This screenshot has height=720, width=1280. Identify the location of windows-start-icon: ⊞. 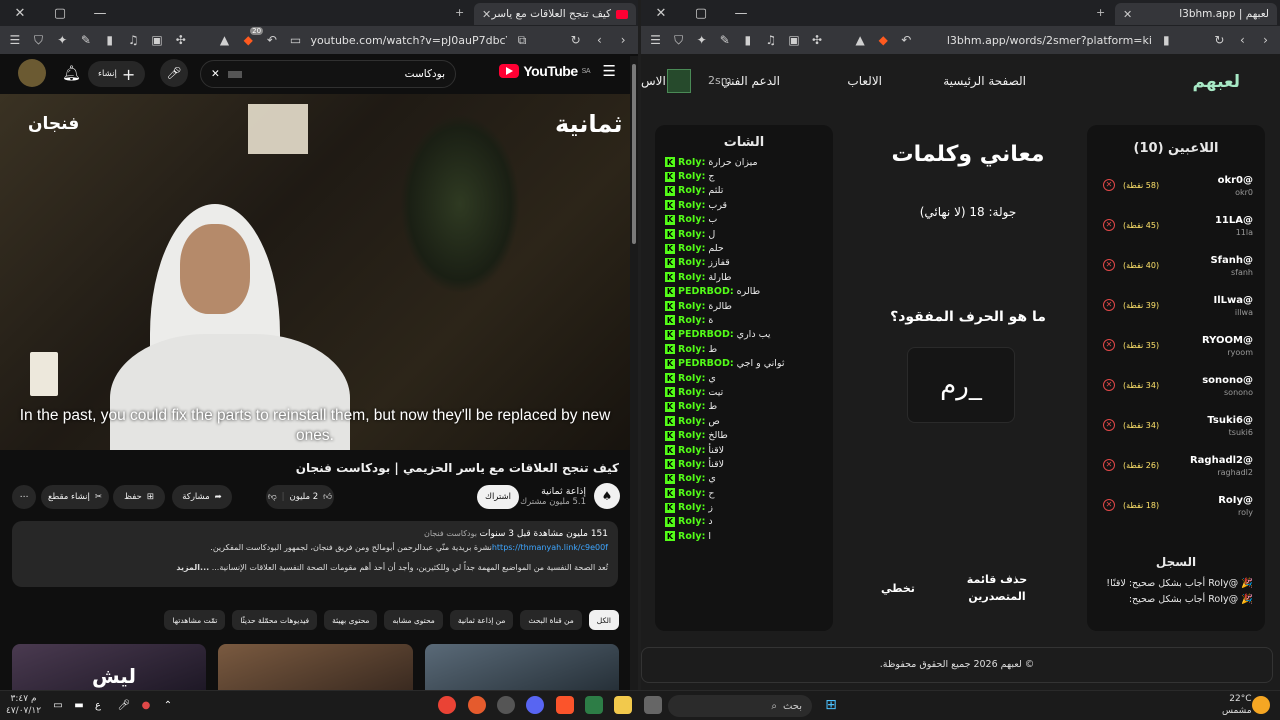
(831, 705).